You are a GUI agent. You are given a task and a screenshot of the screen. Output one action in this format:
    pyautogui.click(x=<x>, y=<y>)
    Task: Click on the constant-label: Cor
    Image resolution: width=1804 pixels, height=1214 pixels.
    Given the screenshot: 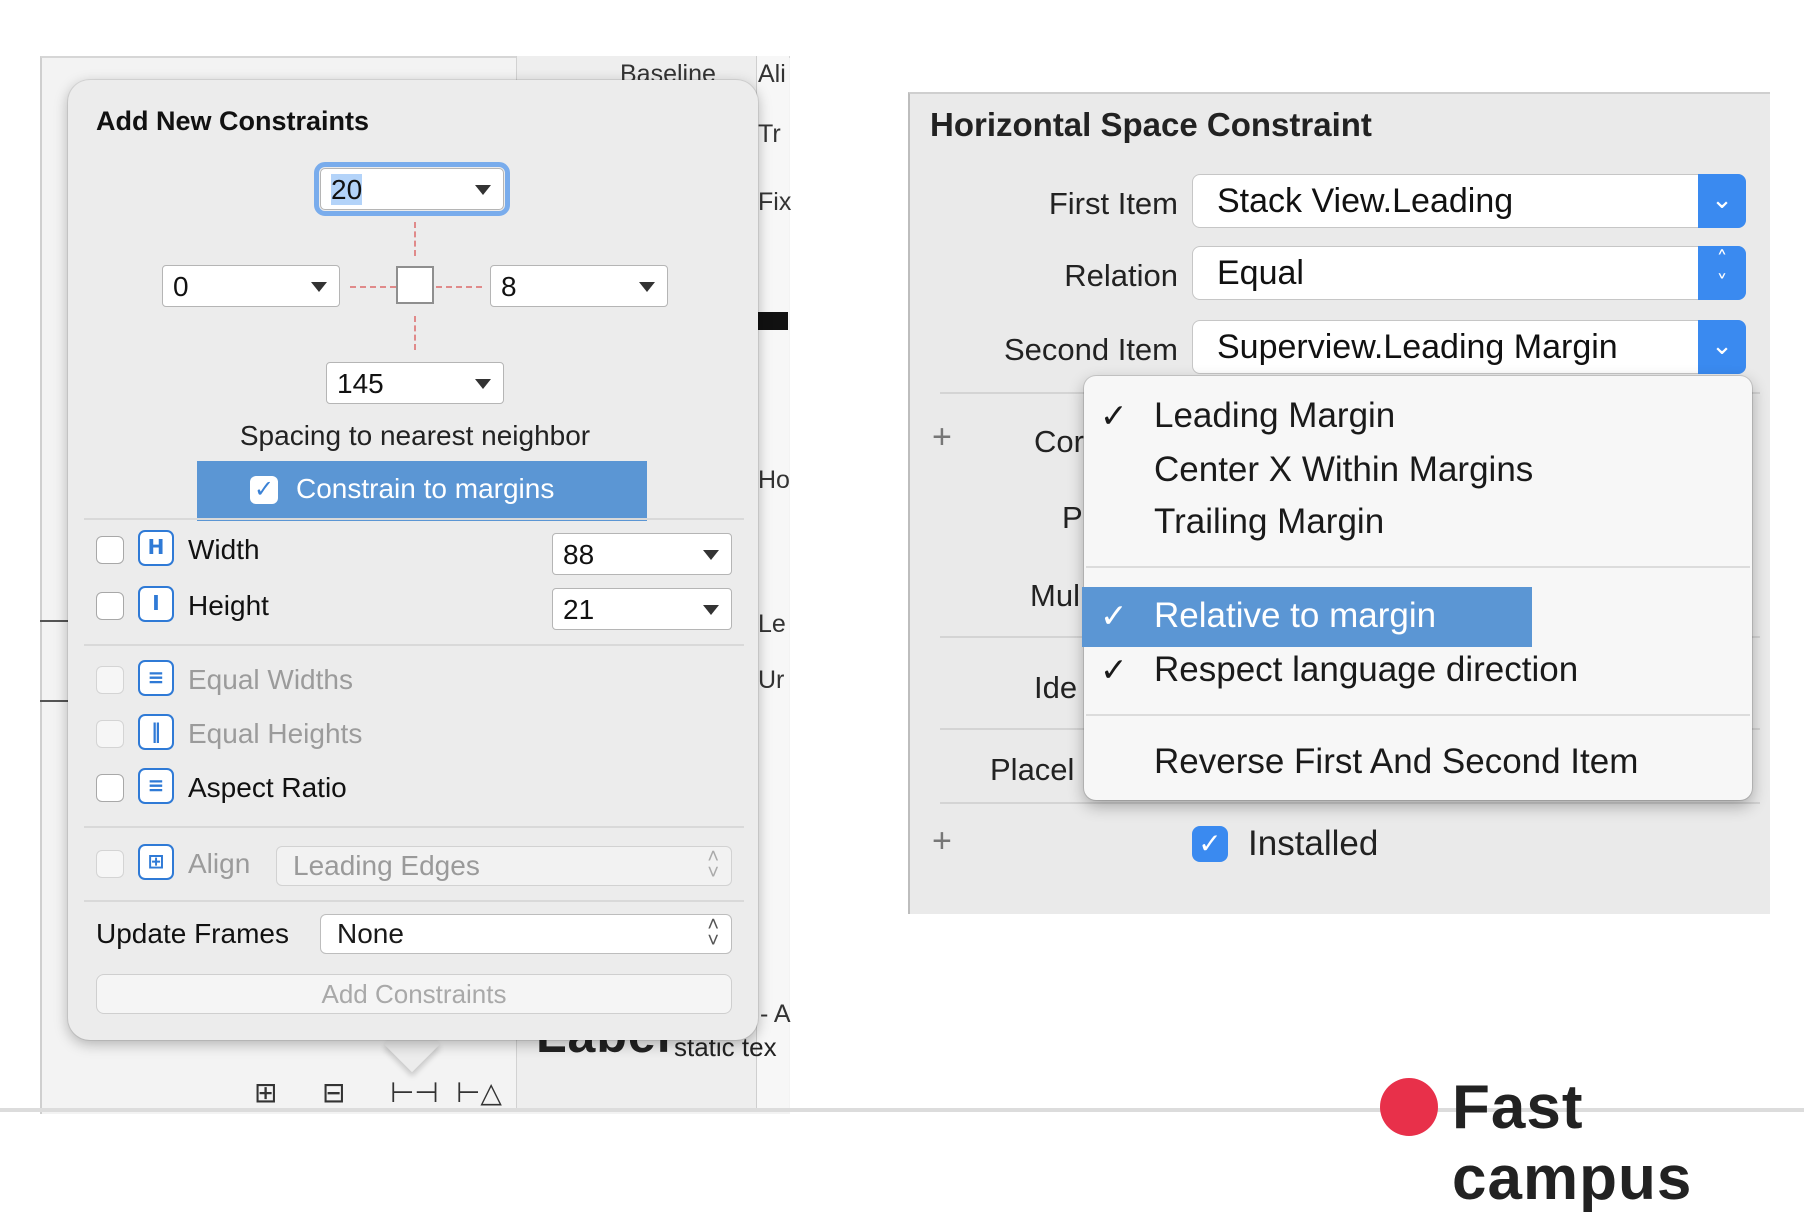 What is the action you would take?
    pyautogui.click(x=1059, y=441)
    